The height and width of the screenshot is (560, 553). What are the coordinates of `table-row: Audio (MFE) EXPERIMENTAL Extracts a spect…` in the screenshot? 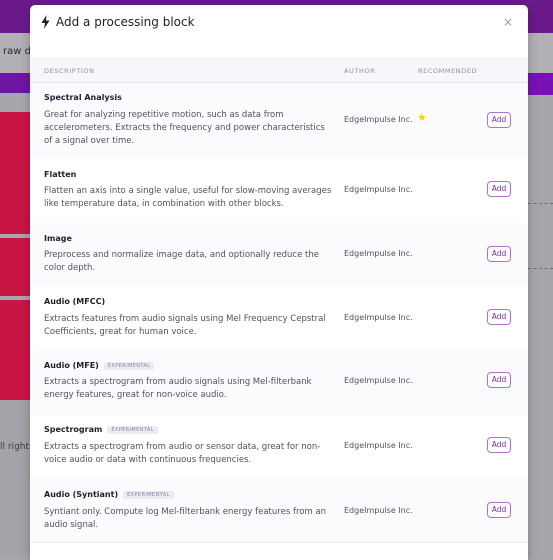 It's located at (279, 382).